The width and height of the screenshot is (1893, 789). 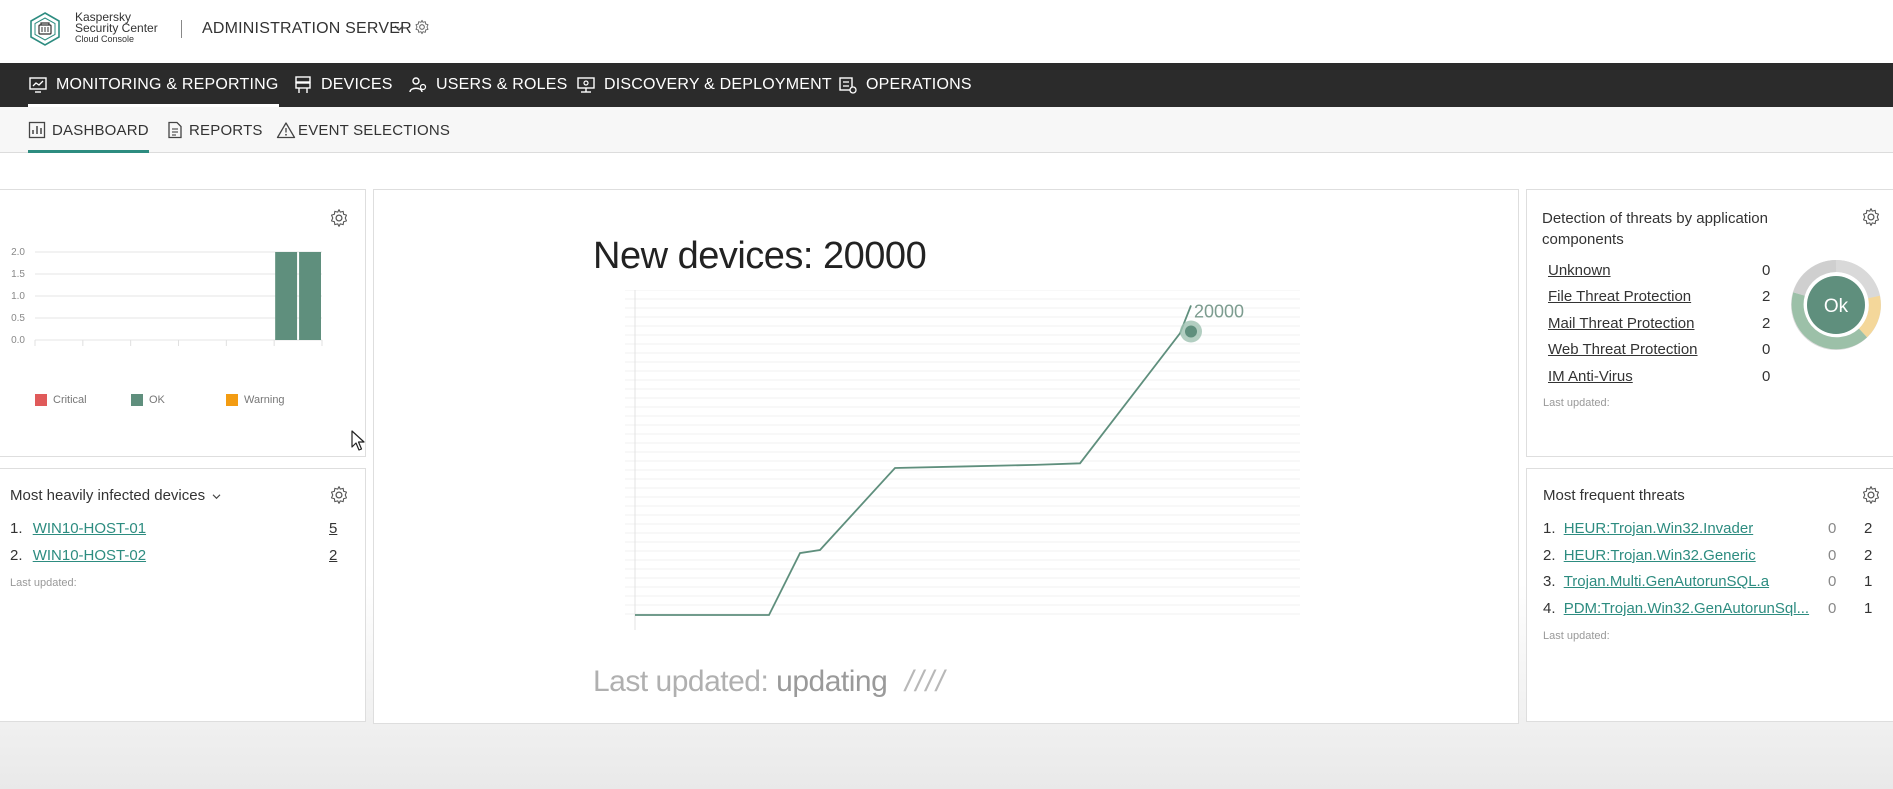 I want to click on list-item: 2. WIN10-HOST-02, so click(x=78, y=555).